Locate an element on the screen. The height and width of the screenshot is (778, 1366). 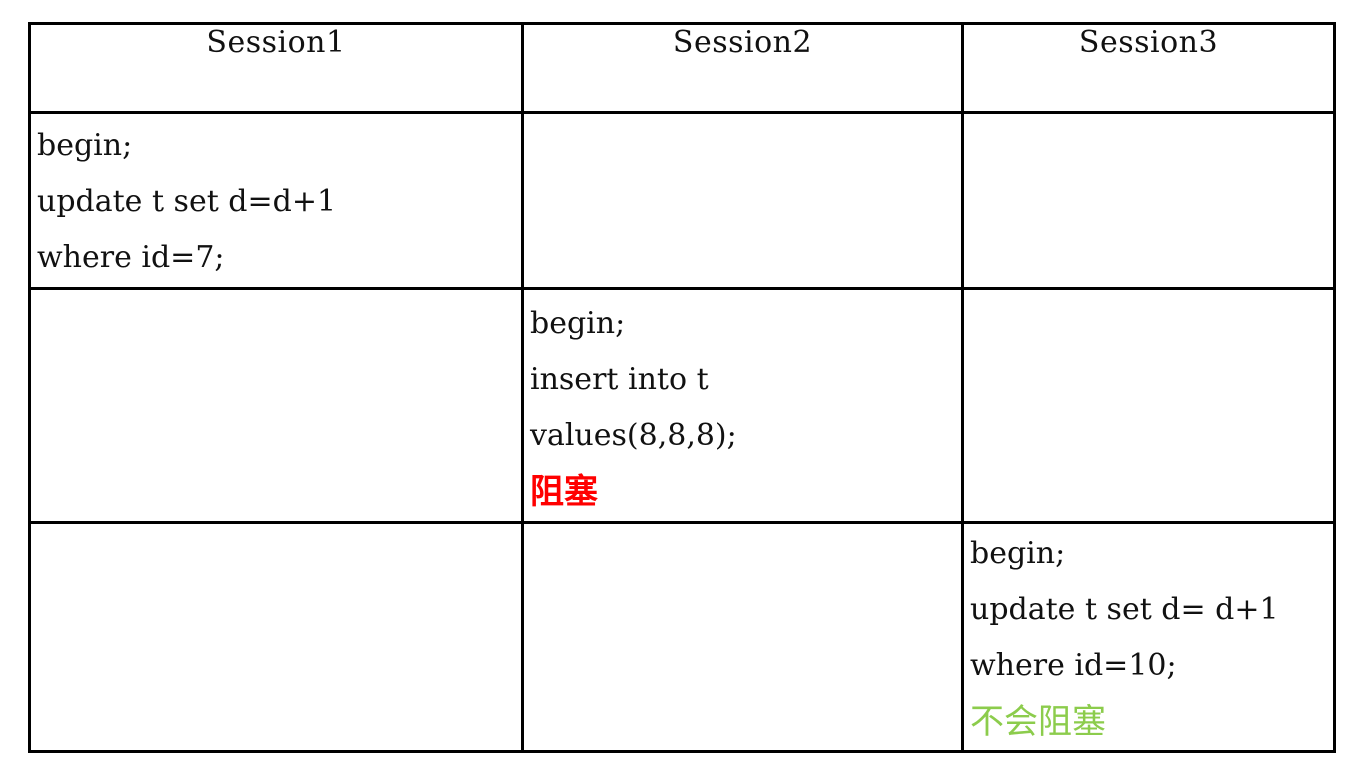
code-line: where id=10; is located at coordinates (1073, 665).